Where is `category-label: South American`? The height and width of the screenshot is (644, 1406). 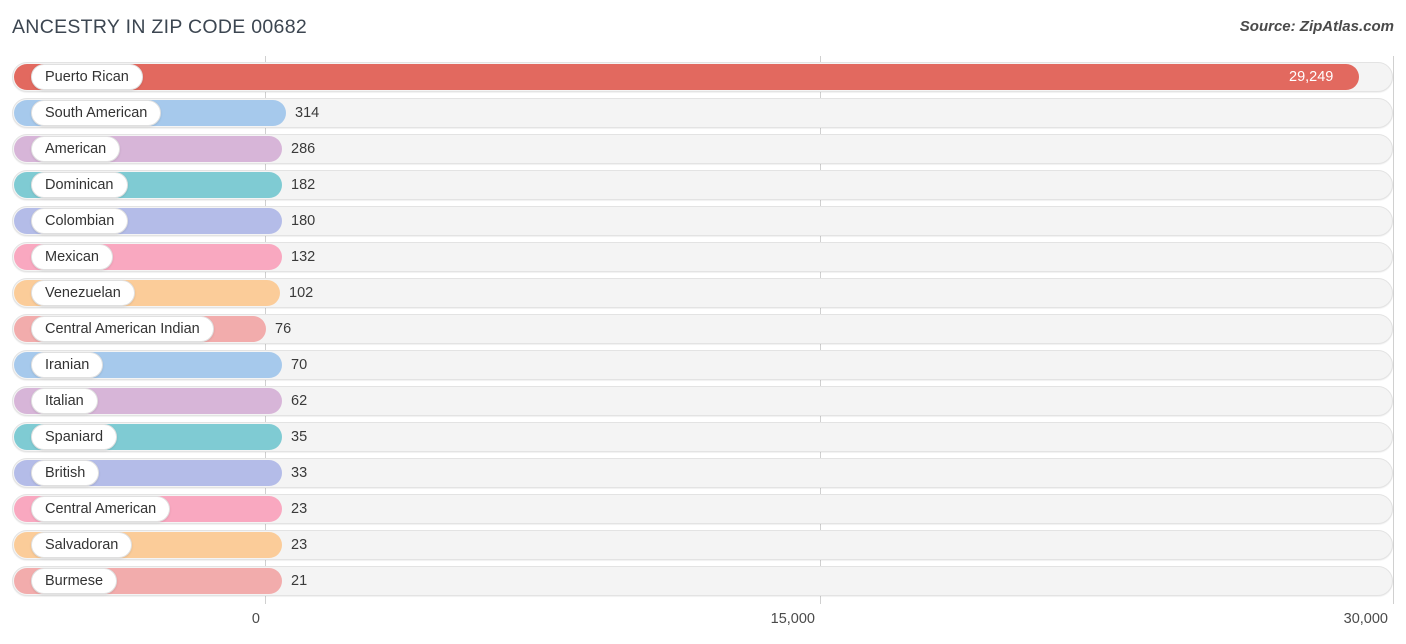 category-label: South American is located at coordinates (96, 112).